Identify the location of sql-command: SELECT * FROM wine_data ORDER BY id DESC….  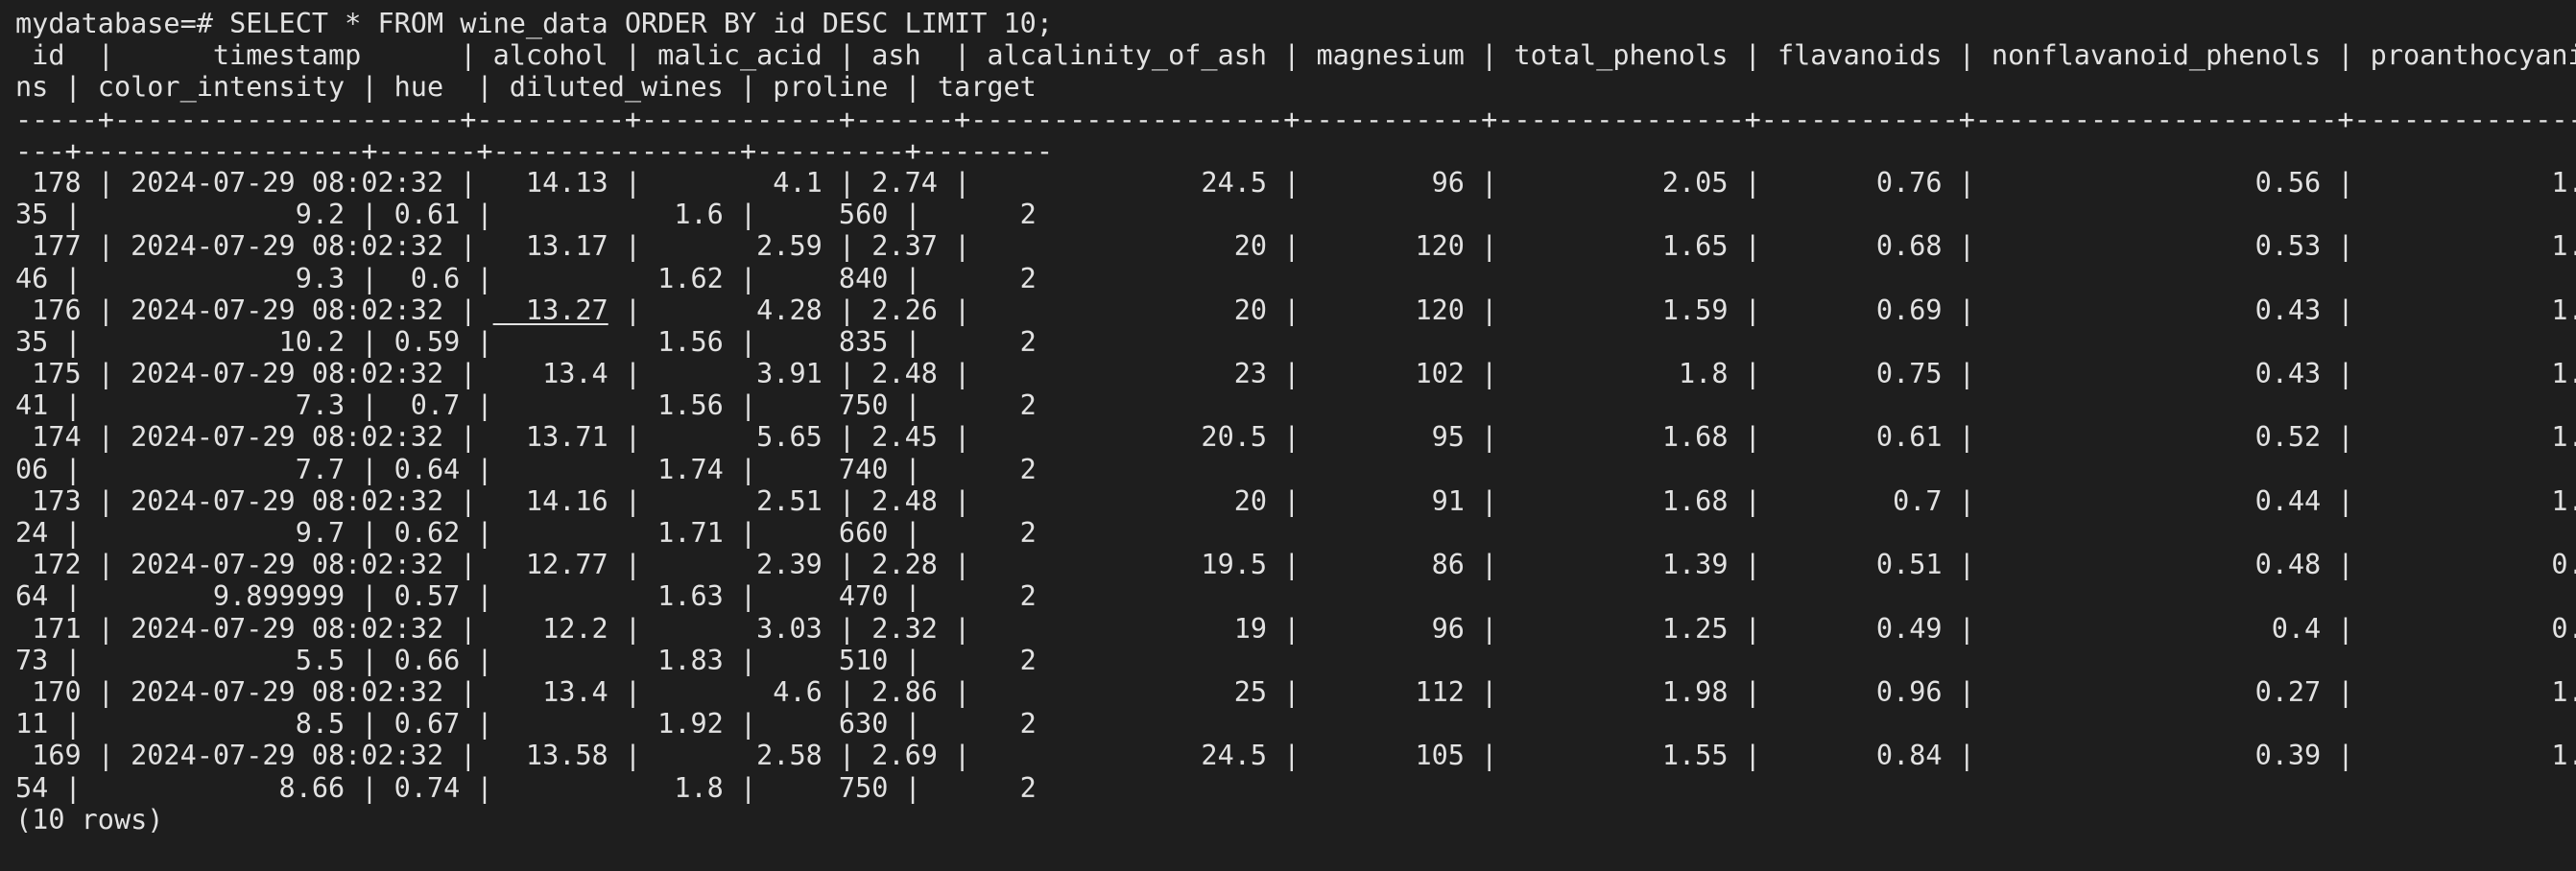
(641, 23).